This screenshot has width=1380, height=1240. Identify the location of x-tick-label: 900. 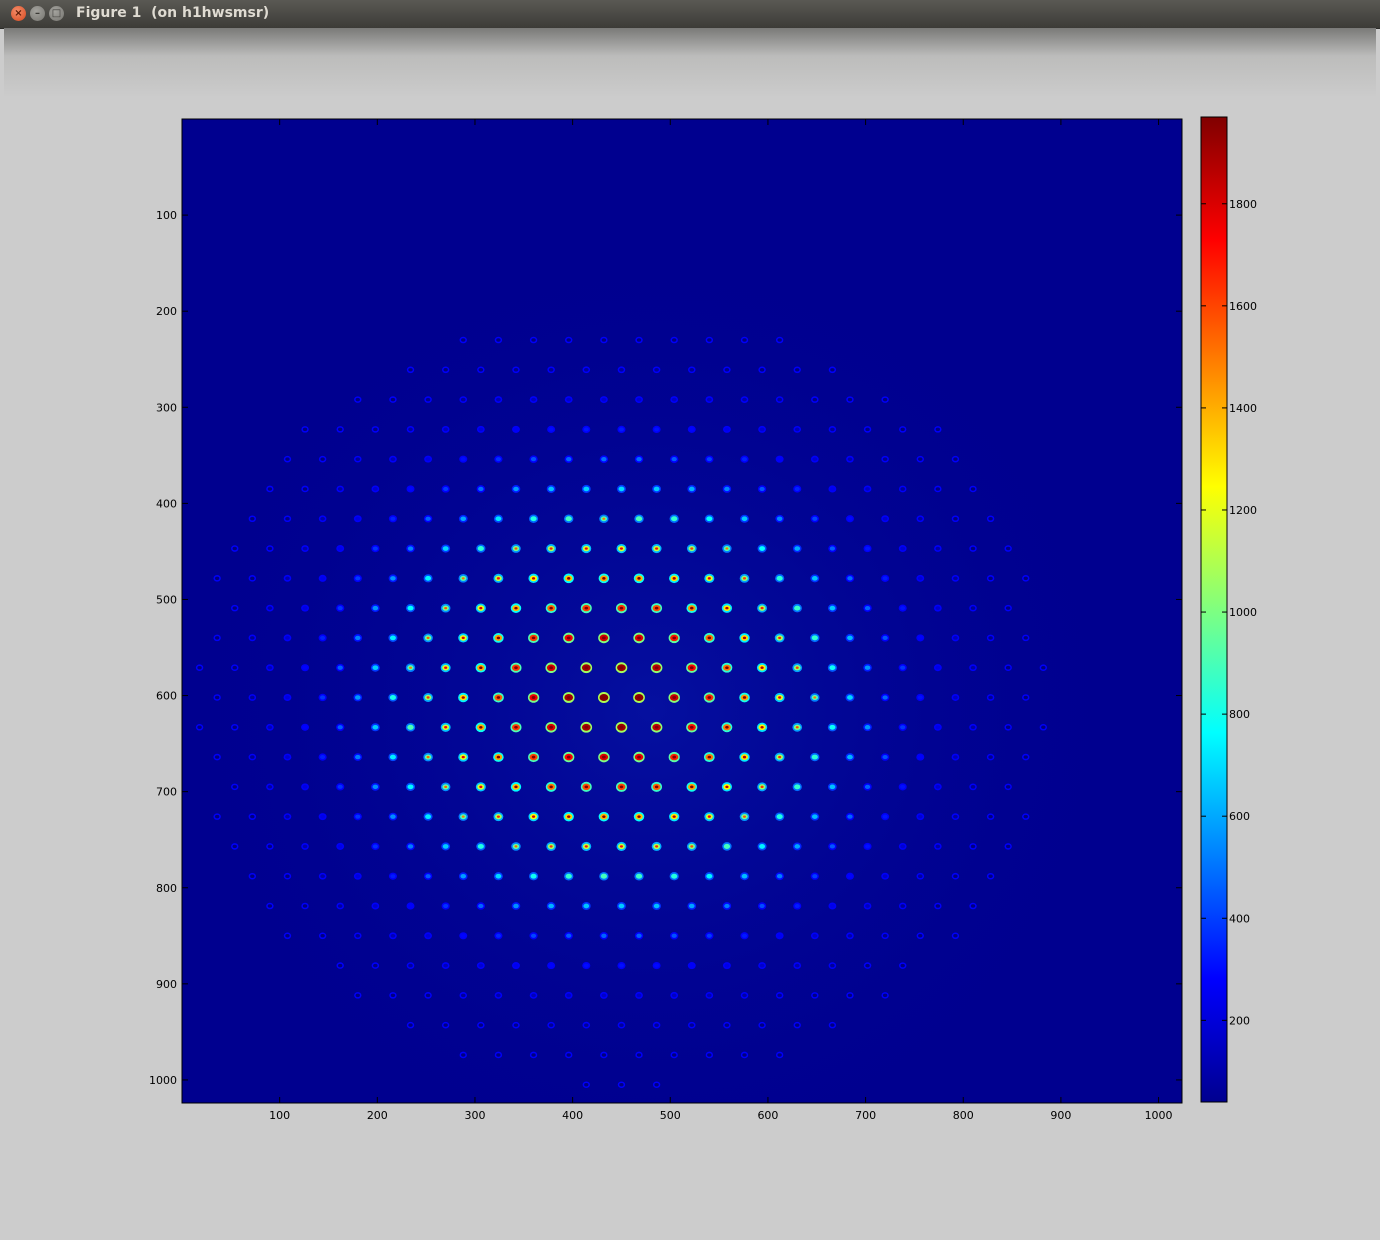
(1060, 1115).